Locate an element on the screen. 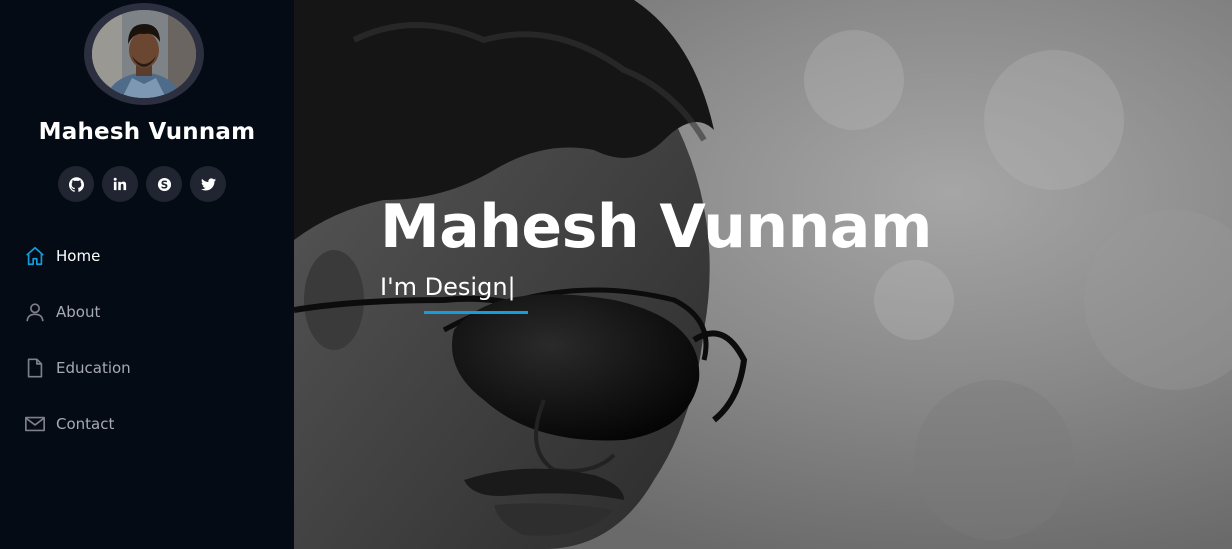 This screenshot has width=1232, height=549. avatar-ring is located at coordinates (144, 54).